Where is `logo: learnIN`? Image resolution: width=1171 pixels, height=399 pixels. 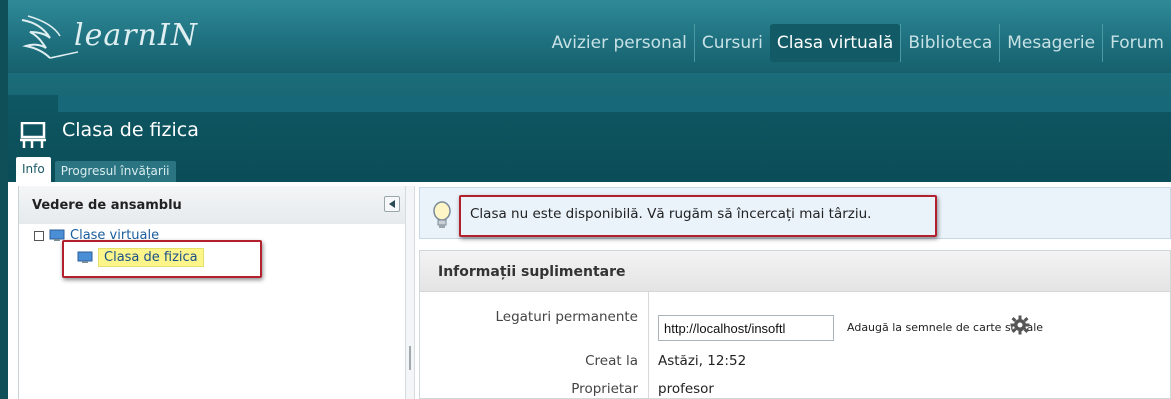 logo: learnIN is located at coordinates (110, 37).